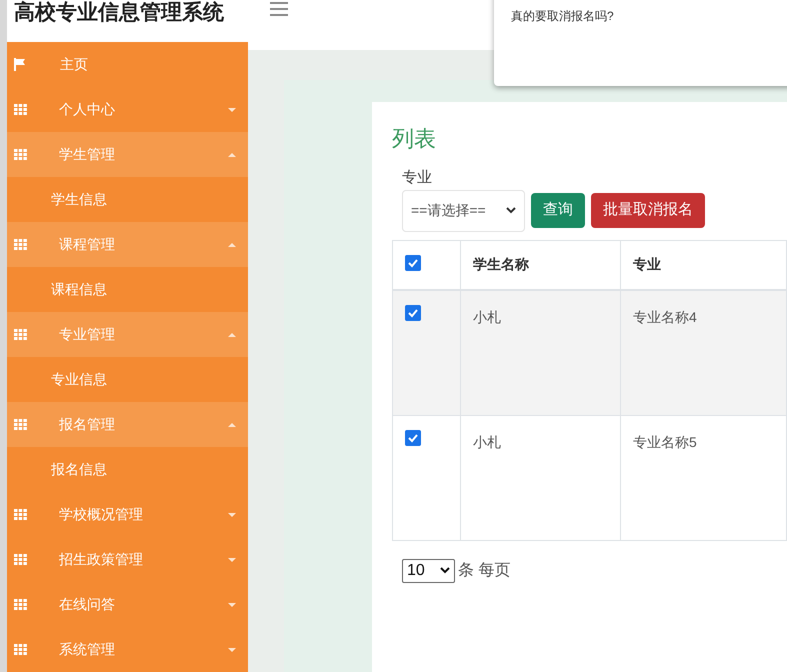 This screenshot has width=787, height=672. Describe the element at coordinates (703, 265) in the screenshot. I see `column-header: 专业` at that location.